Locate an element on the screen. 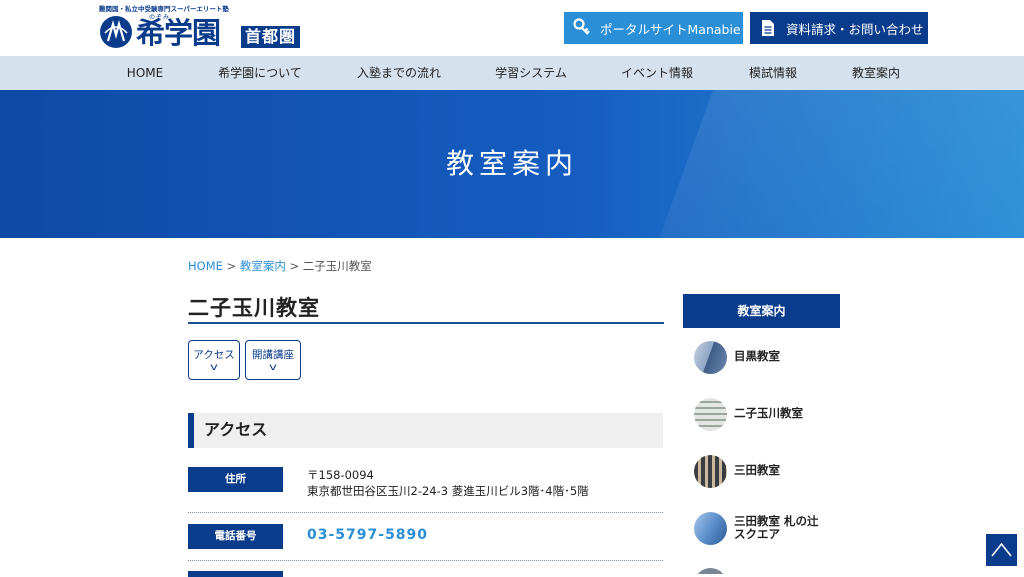  anchor-courses-button: 開講講座 v is located at coordinates (273, 360).